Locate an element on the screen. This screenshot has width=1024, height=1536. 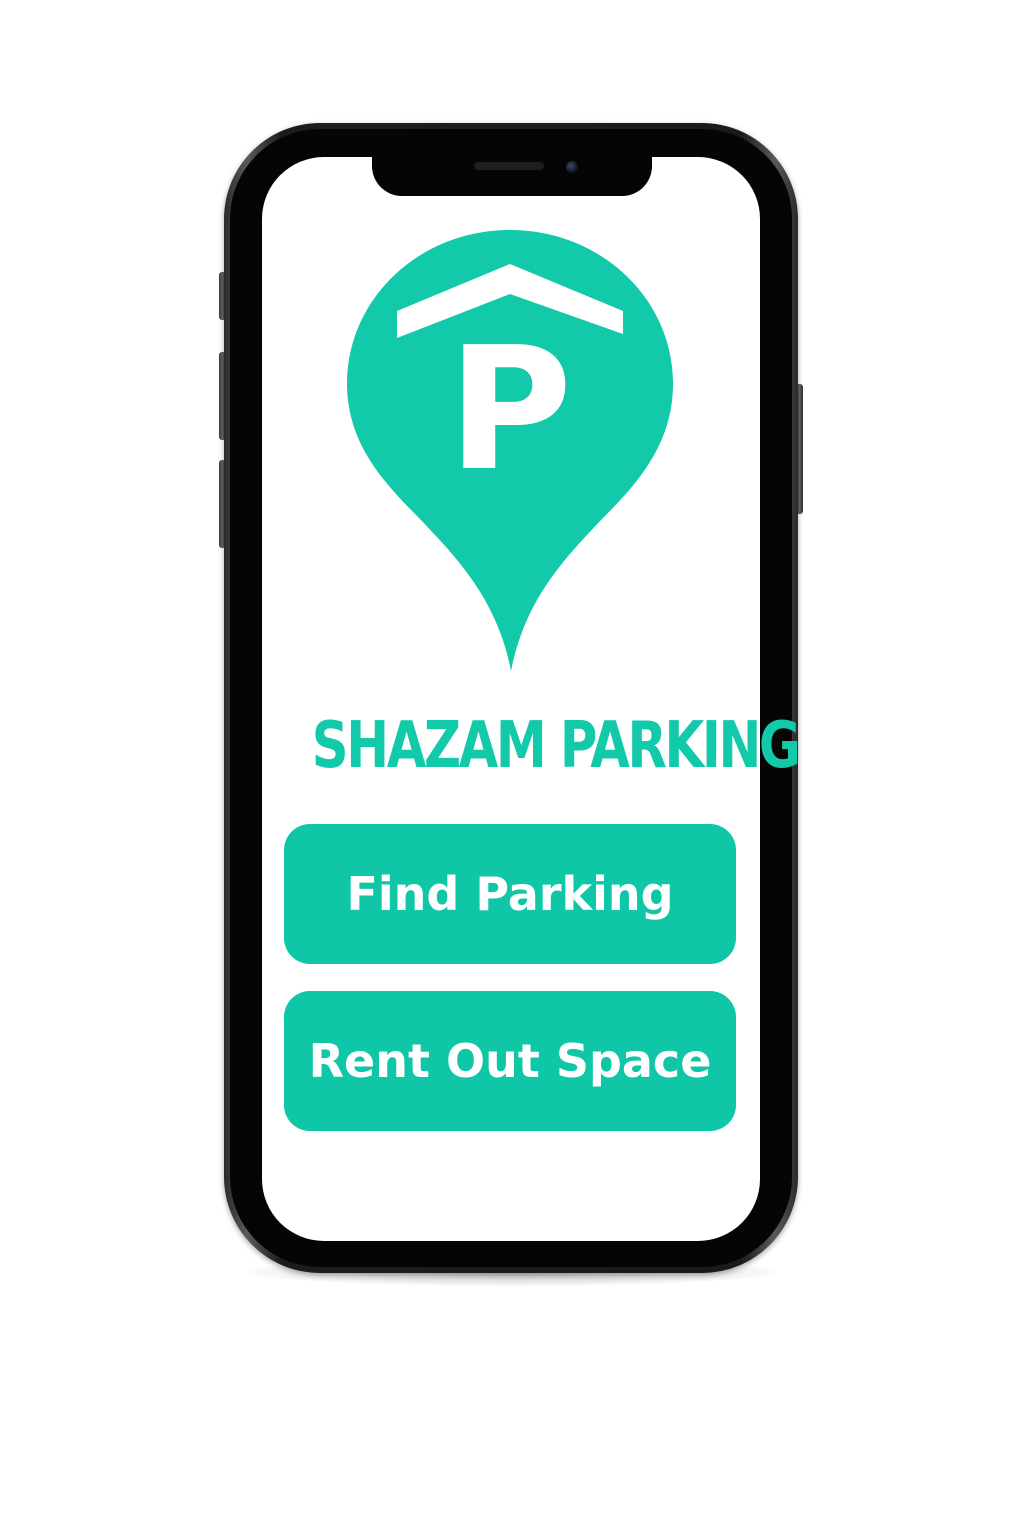
rent-out-space-button: Rent Out Space is located at coordinates (510, 1061).